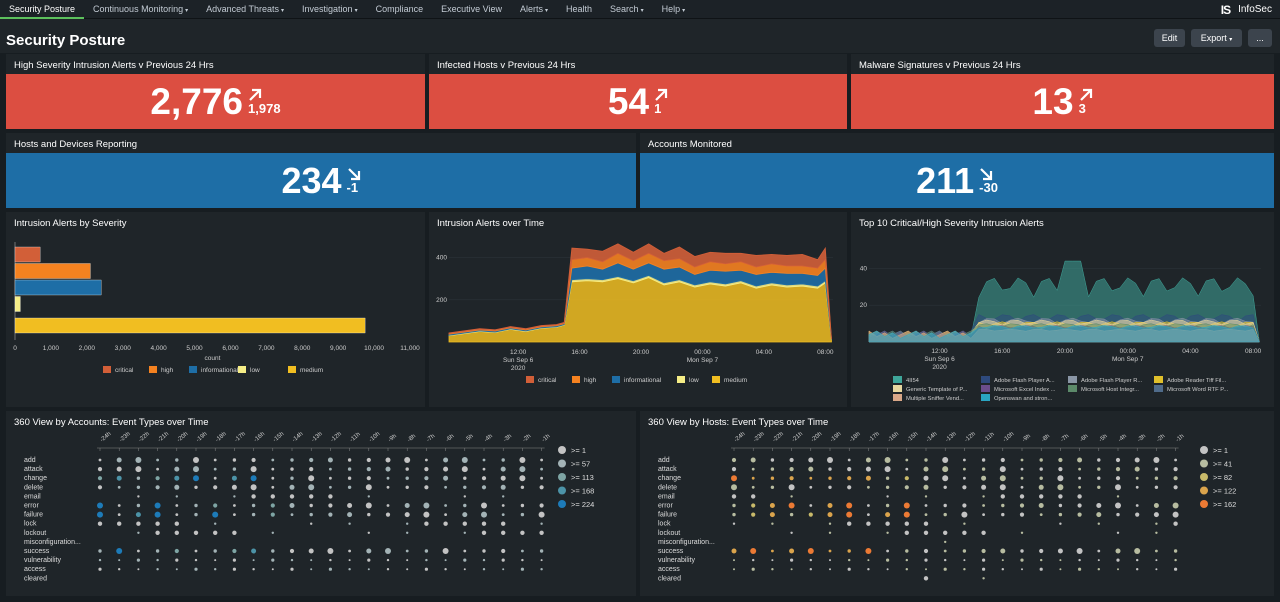 Image resolution: width=1280 pixels, height=602 pixels. Describe the element at coordinates (638, 101) in the screenshot. I see `single-value: 54 1` at that location.